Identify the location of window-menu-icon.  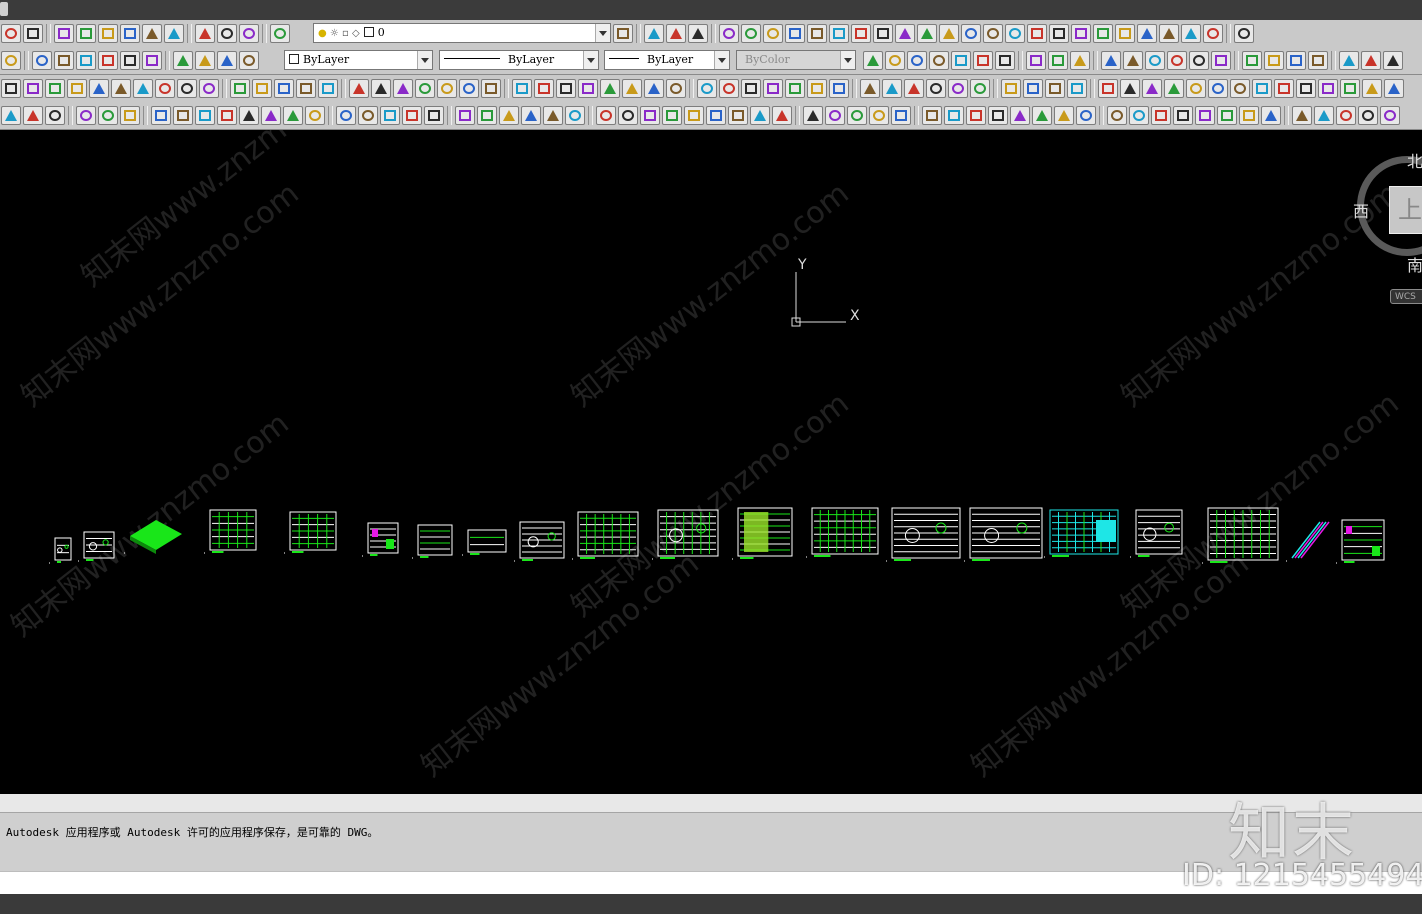
(4, 9).